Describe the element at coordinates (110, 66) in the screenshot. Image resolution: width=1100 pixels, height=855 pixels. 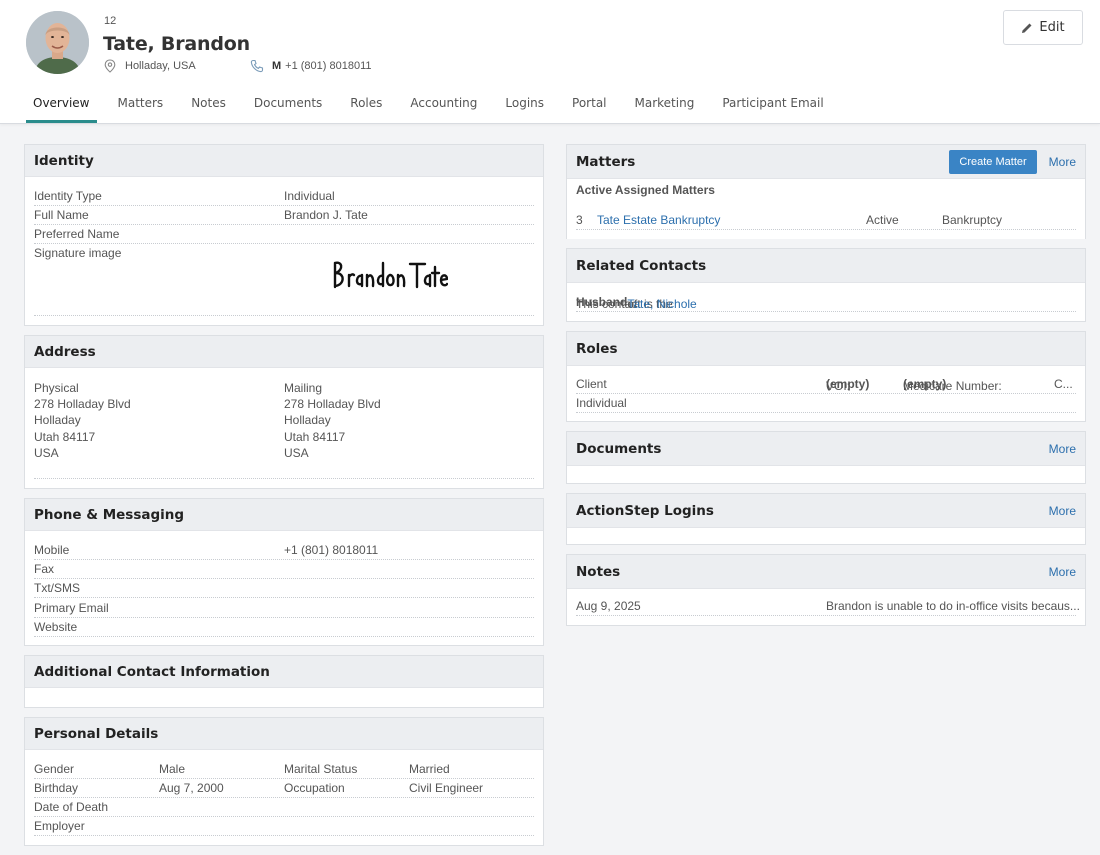
I see `location-pin-icon` at that location.